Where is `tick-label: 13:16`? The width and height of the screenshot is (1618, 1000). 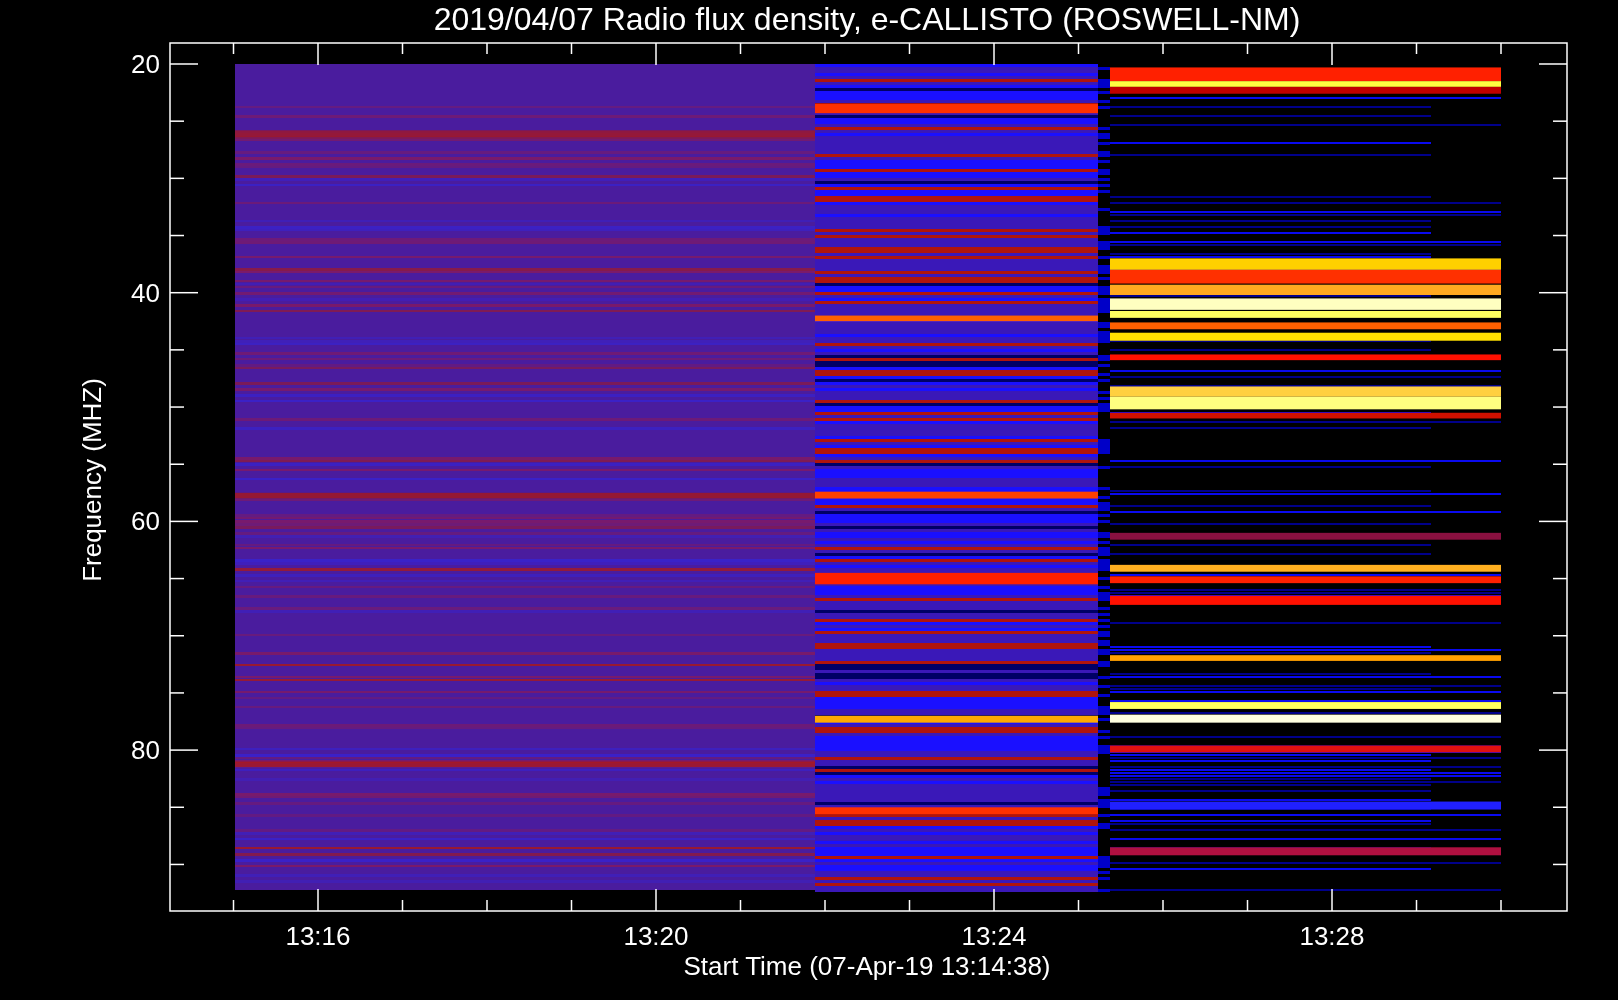 tick-label: 13:16 is located at coordinates (318, 936).